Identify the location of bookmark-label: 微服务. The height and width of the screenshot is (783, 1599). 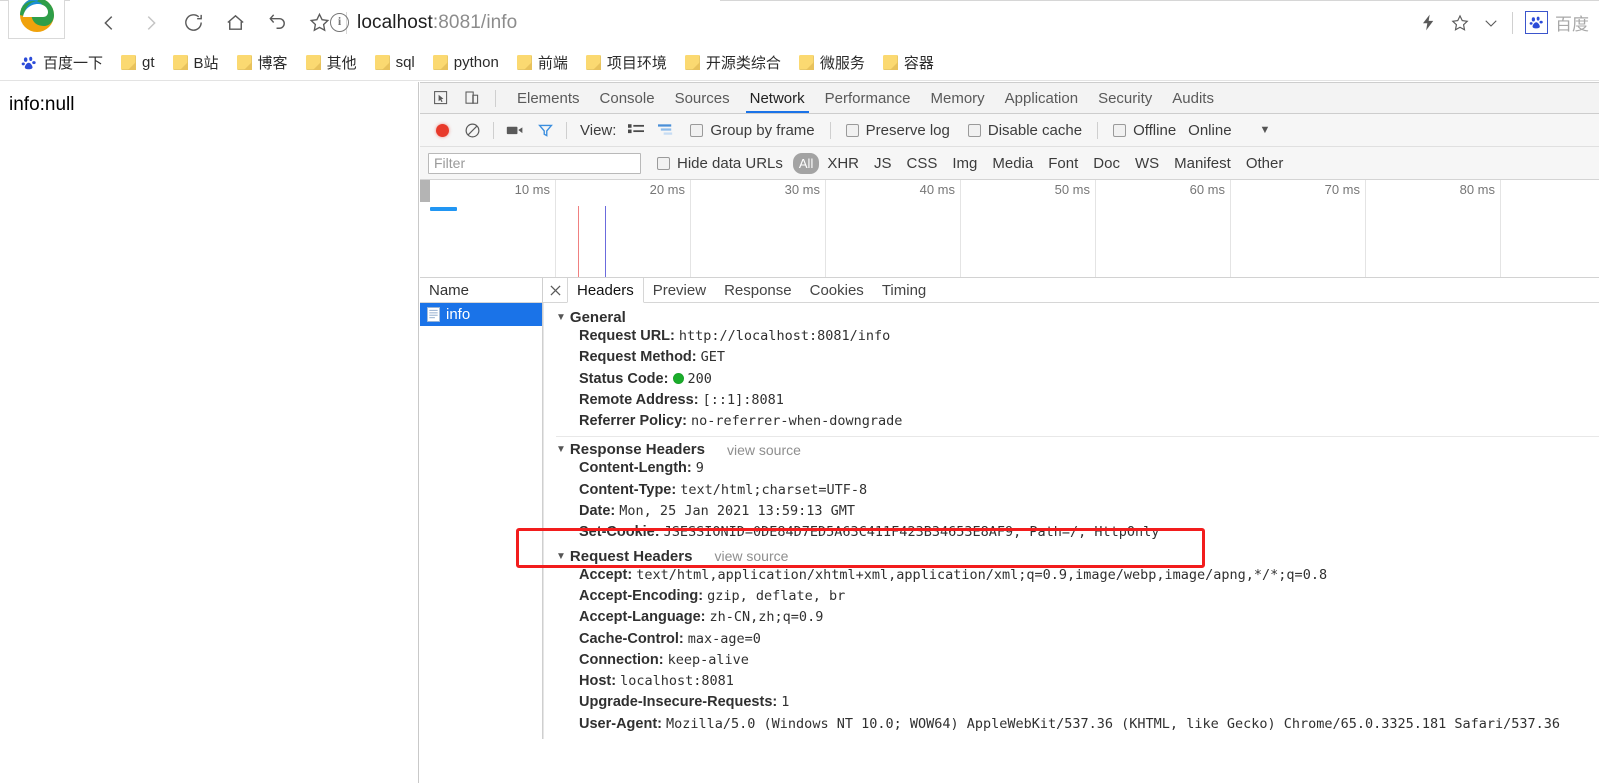
(842, 63).